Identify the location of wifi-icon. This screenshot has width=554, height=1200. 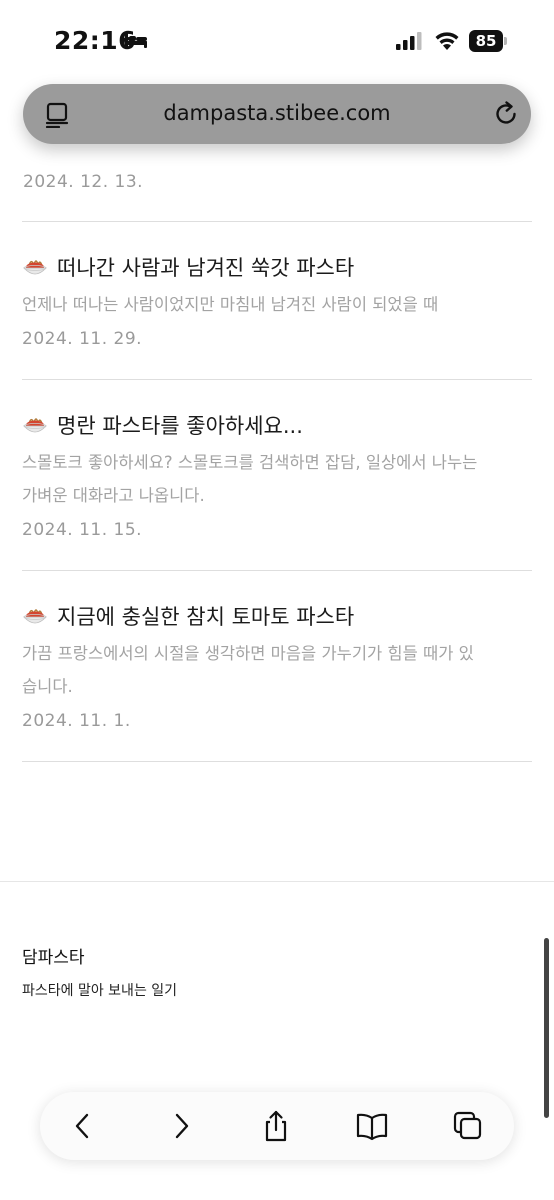
(447, 41).